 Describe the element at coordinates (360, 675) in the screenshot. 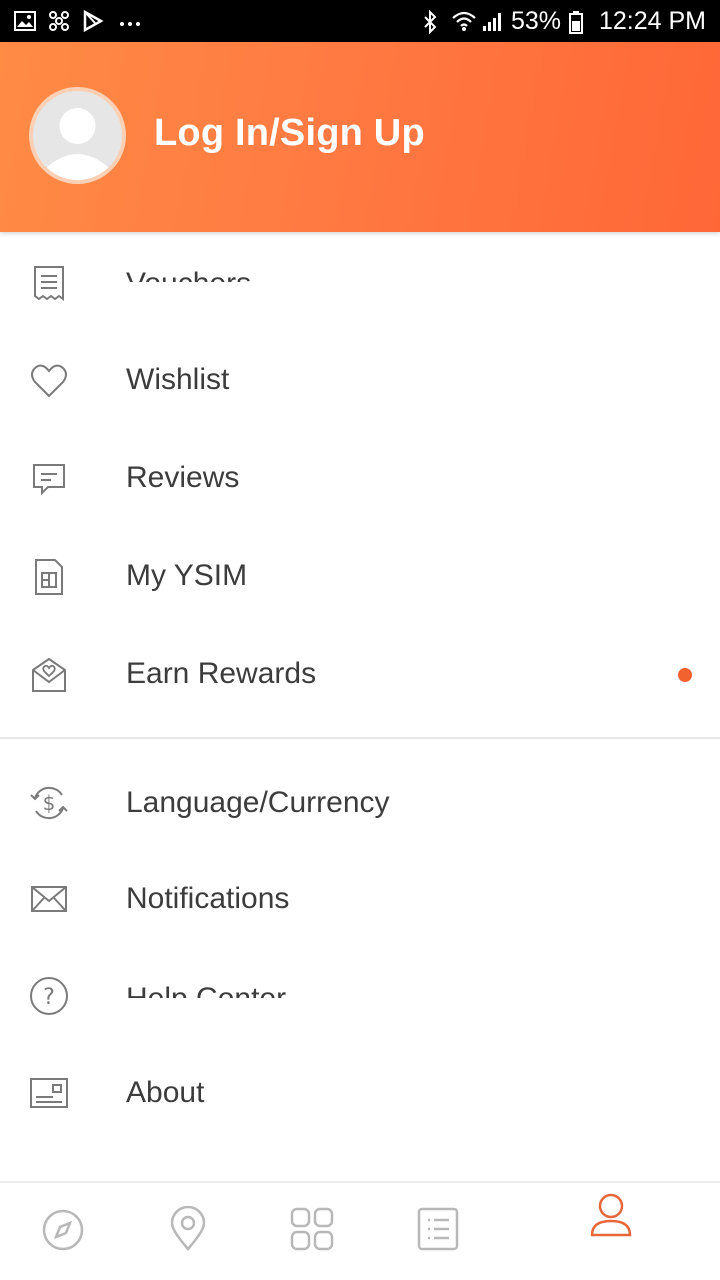

I see `menu-item-earn-rewards: Earn Rewards` at that location.